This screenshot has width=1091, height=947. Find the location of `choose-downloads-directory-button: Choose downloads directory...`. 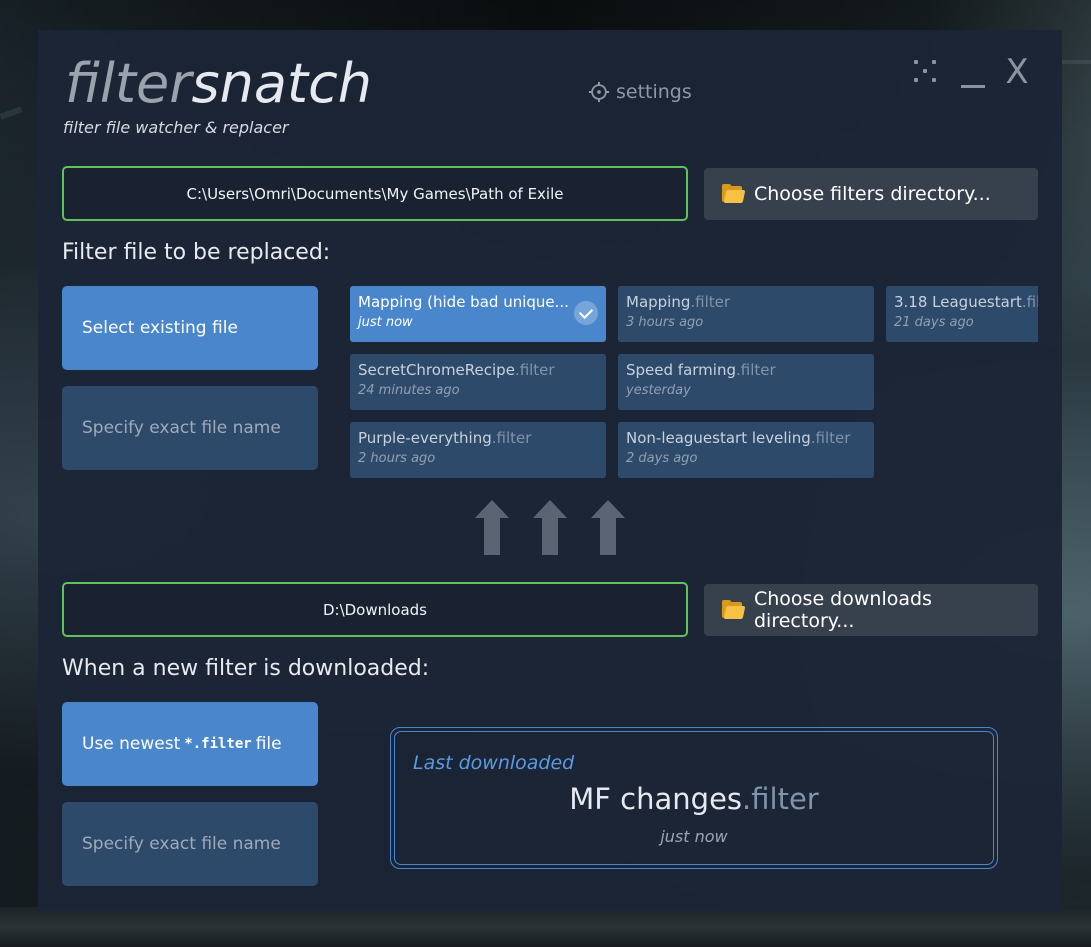

choose-downloads-directory-button: Choose downloads directory... is located at coordinates (871, 610).